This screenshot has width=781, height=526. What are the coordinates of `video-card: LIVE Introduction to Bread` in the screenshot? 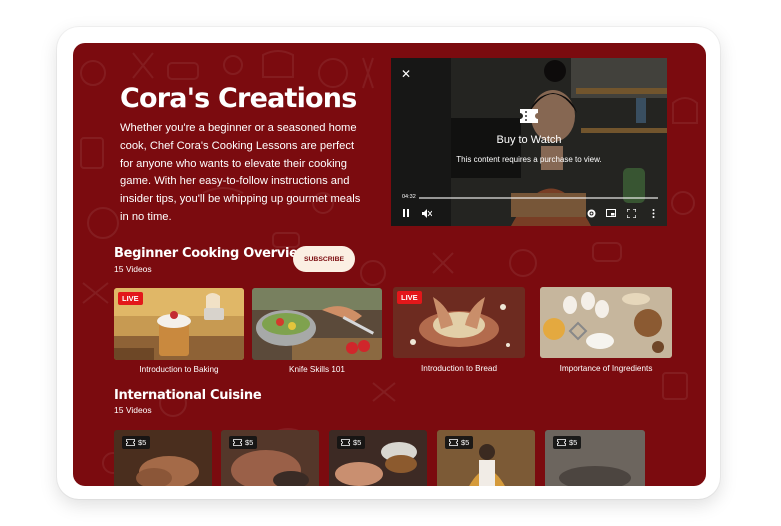 It's located at (459, 332).